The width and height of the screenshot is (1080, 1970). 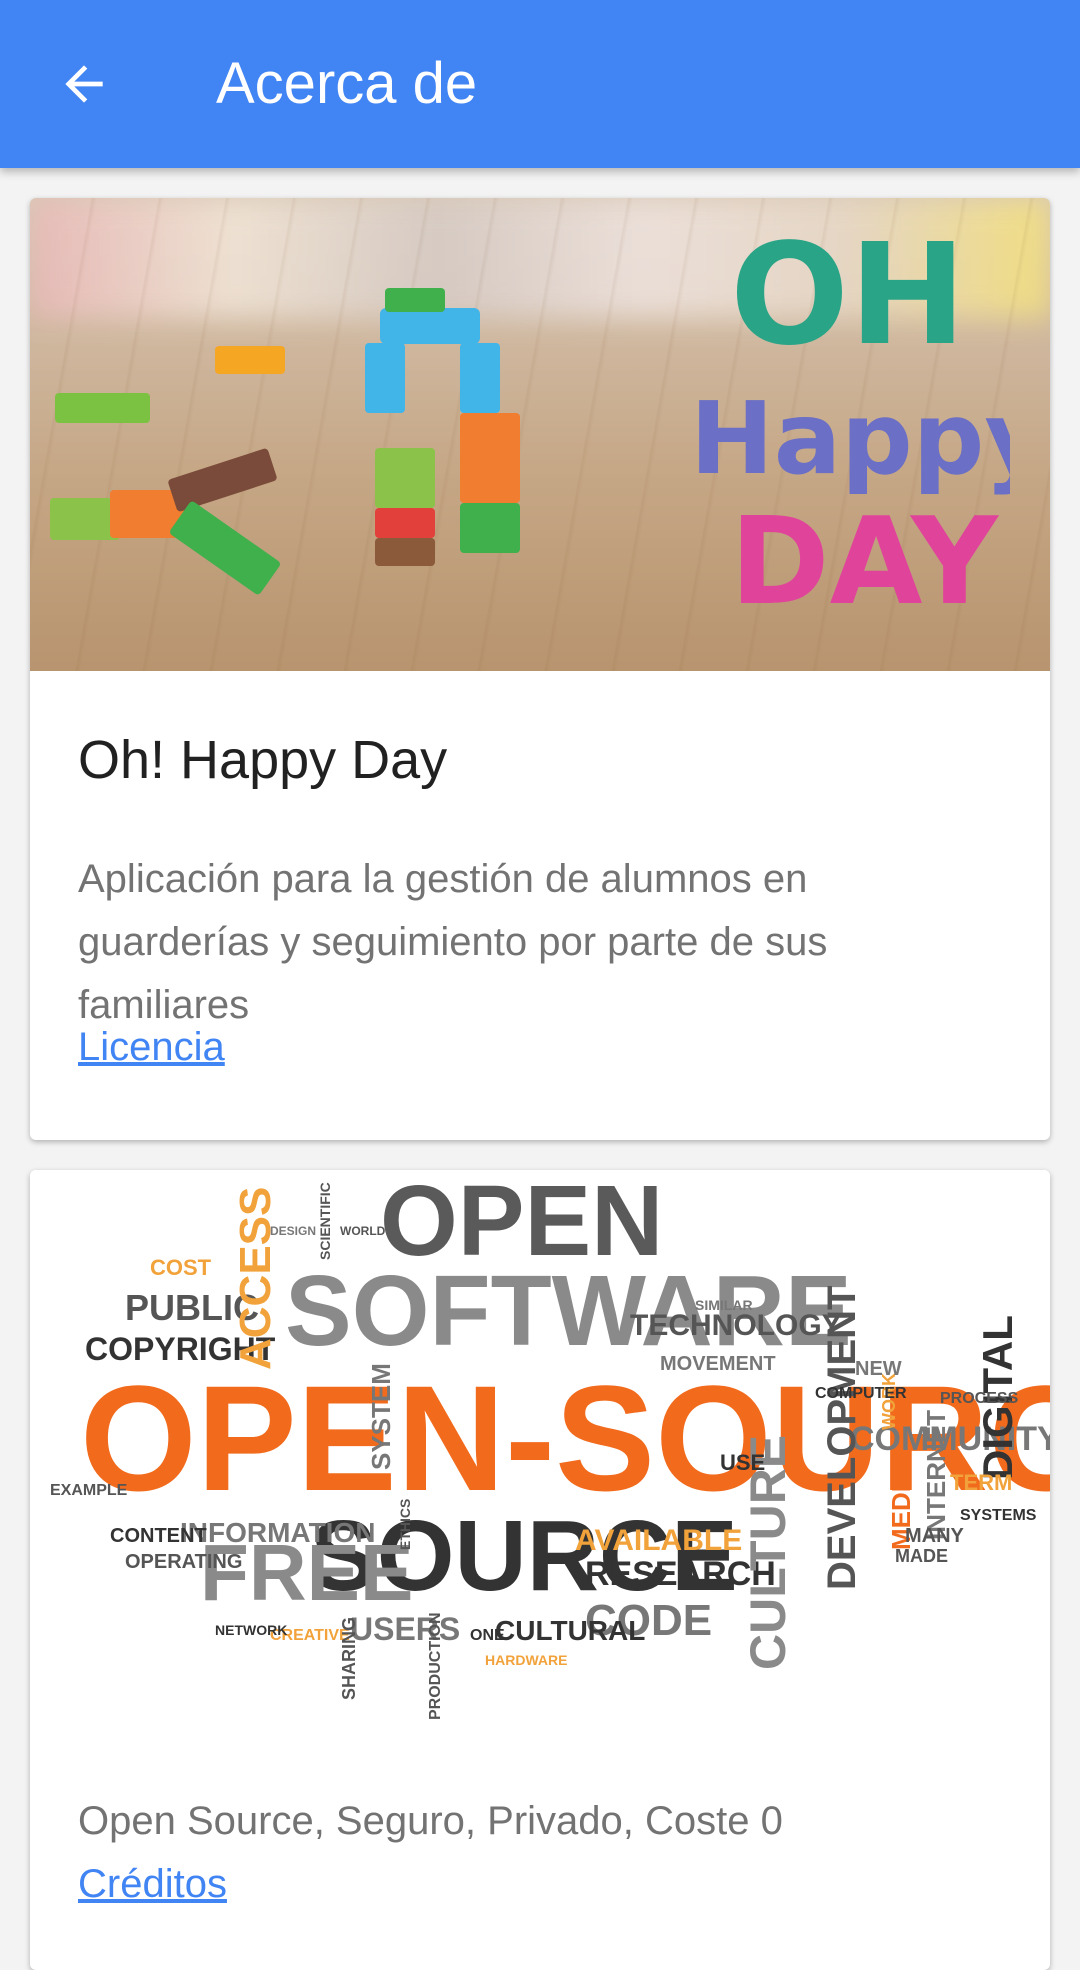 I want to click on svg-text: CONTENT, so click(x=158, y=1536).